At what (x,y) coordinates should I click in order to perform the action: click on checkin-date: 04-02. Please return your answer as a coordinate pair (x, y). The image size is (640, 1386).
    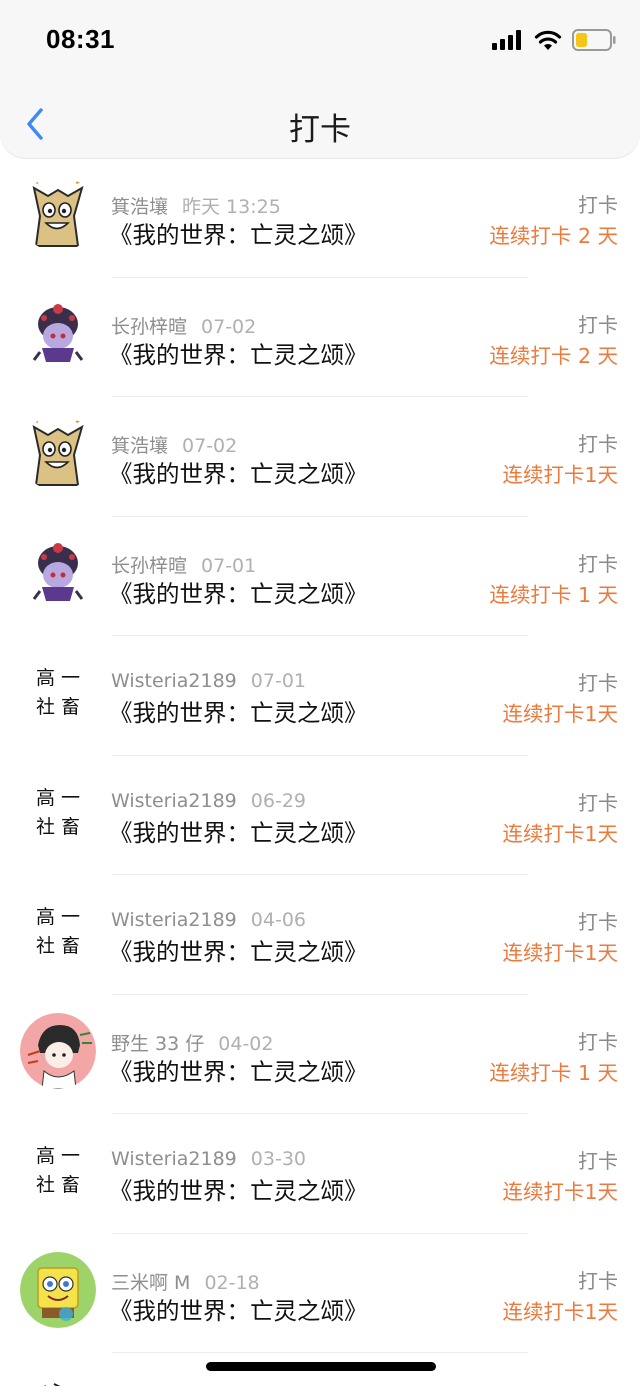
    Looking at the image, I should click on (246, 1043).